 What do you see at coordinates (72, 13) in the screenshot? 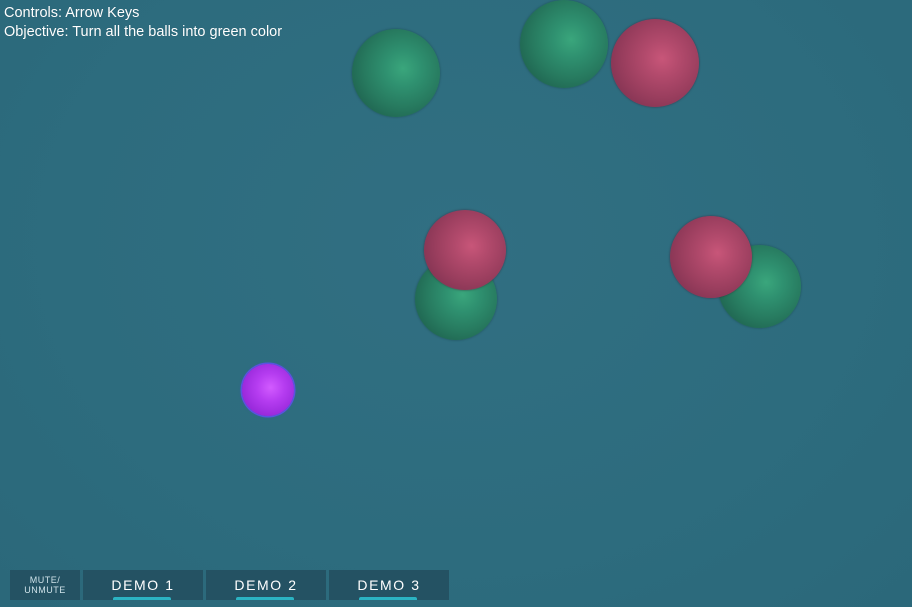
I see `controls-text: Controls: Arrow Keys` at bounding box center [72, 13].